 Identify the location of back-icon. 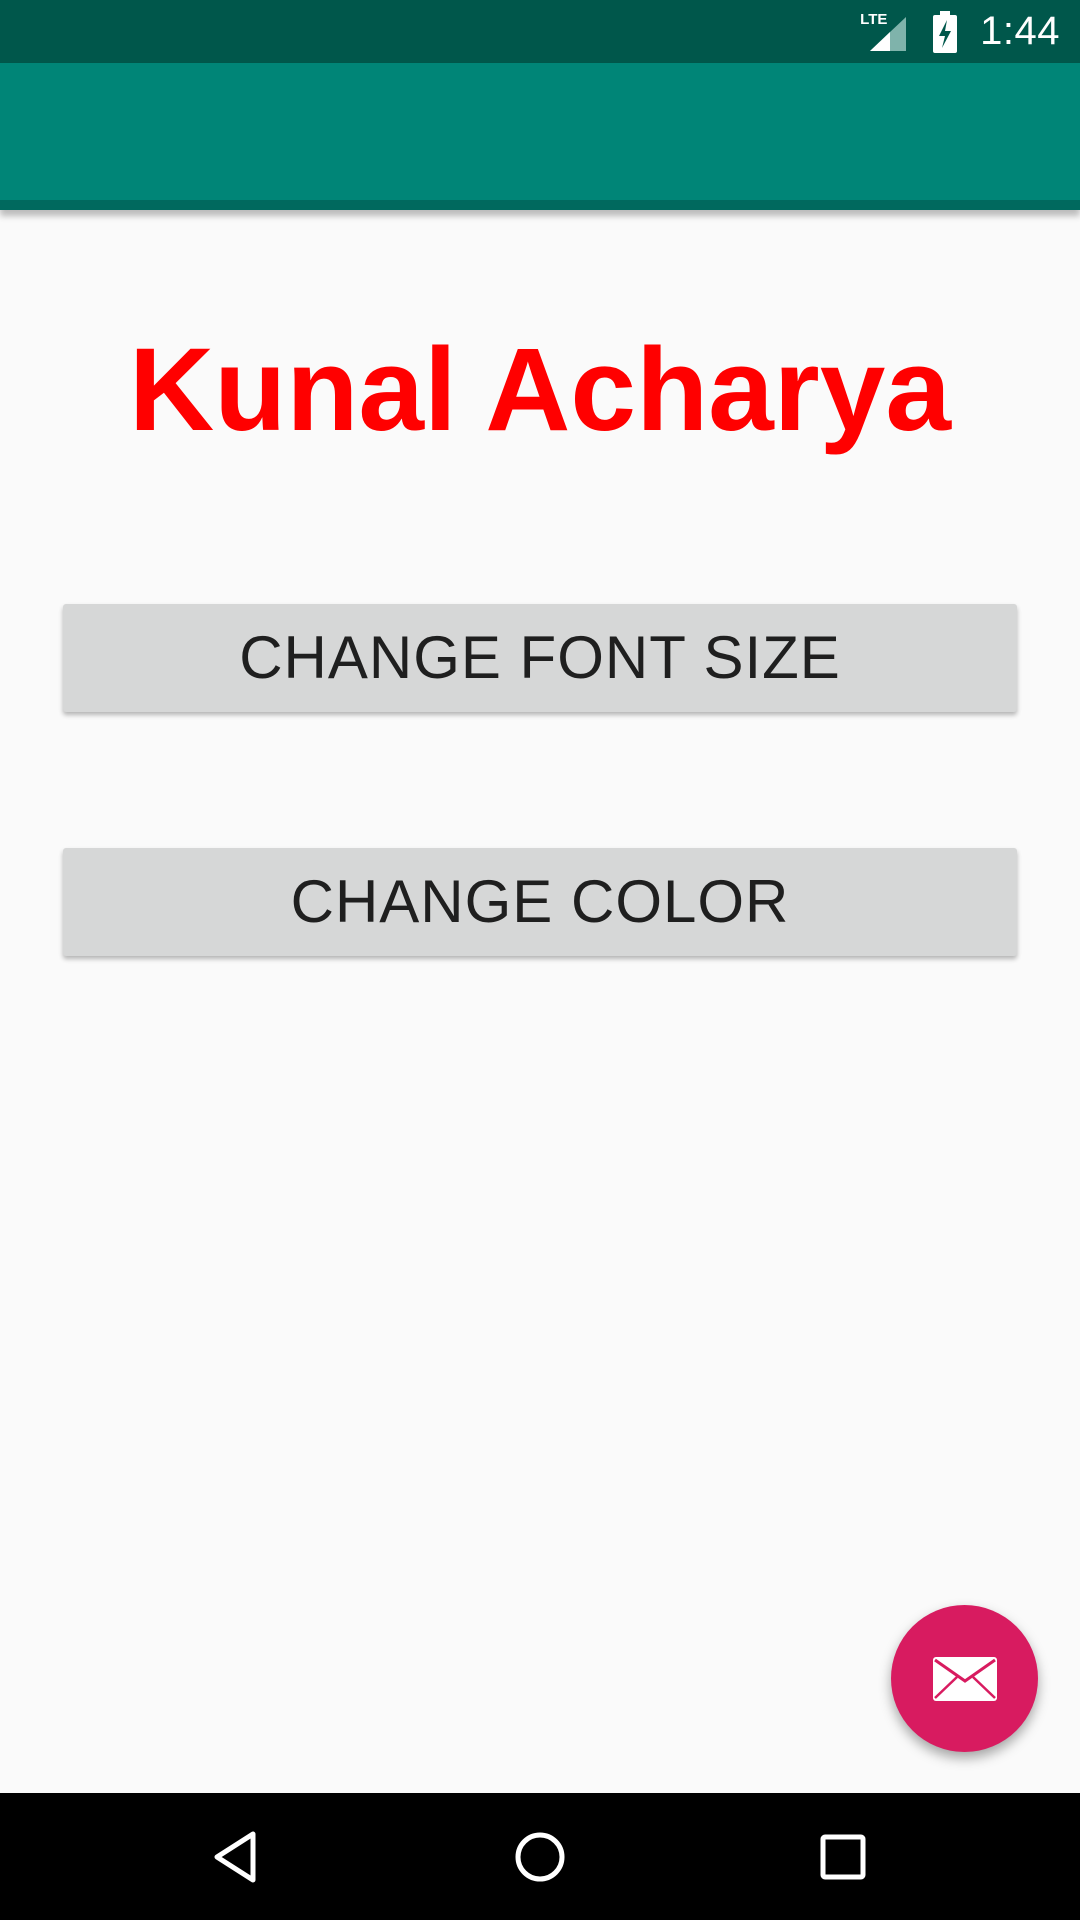
(235, 1857).